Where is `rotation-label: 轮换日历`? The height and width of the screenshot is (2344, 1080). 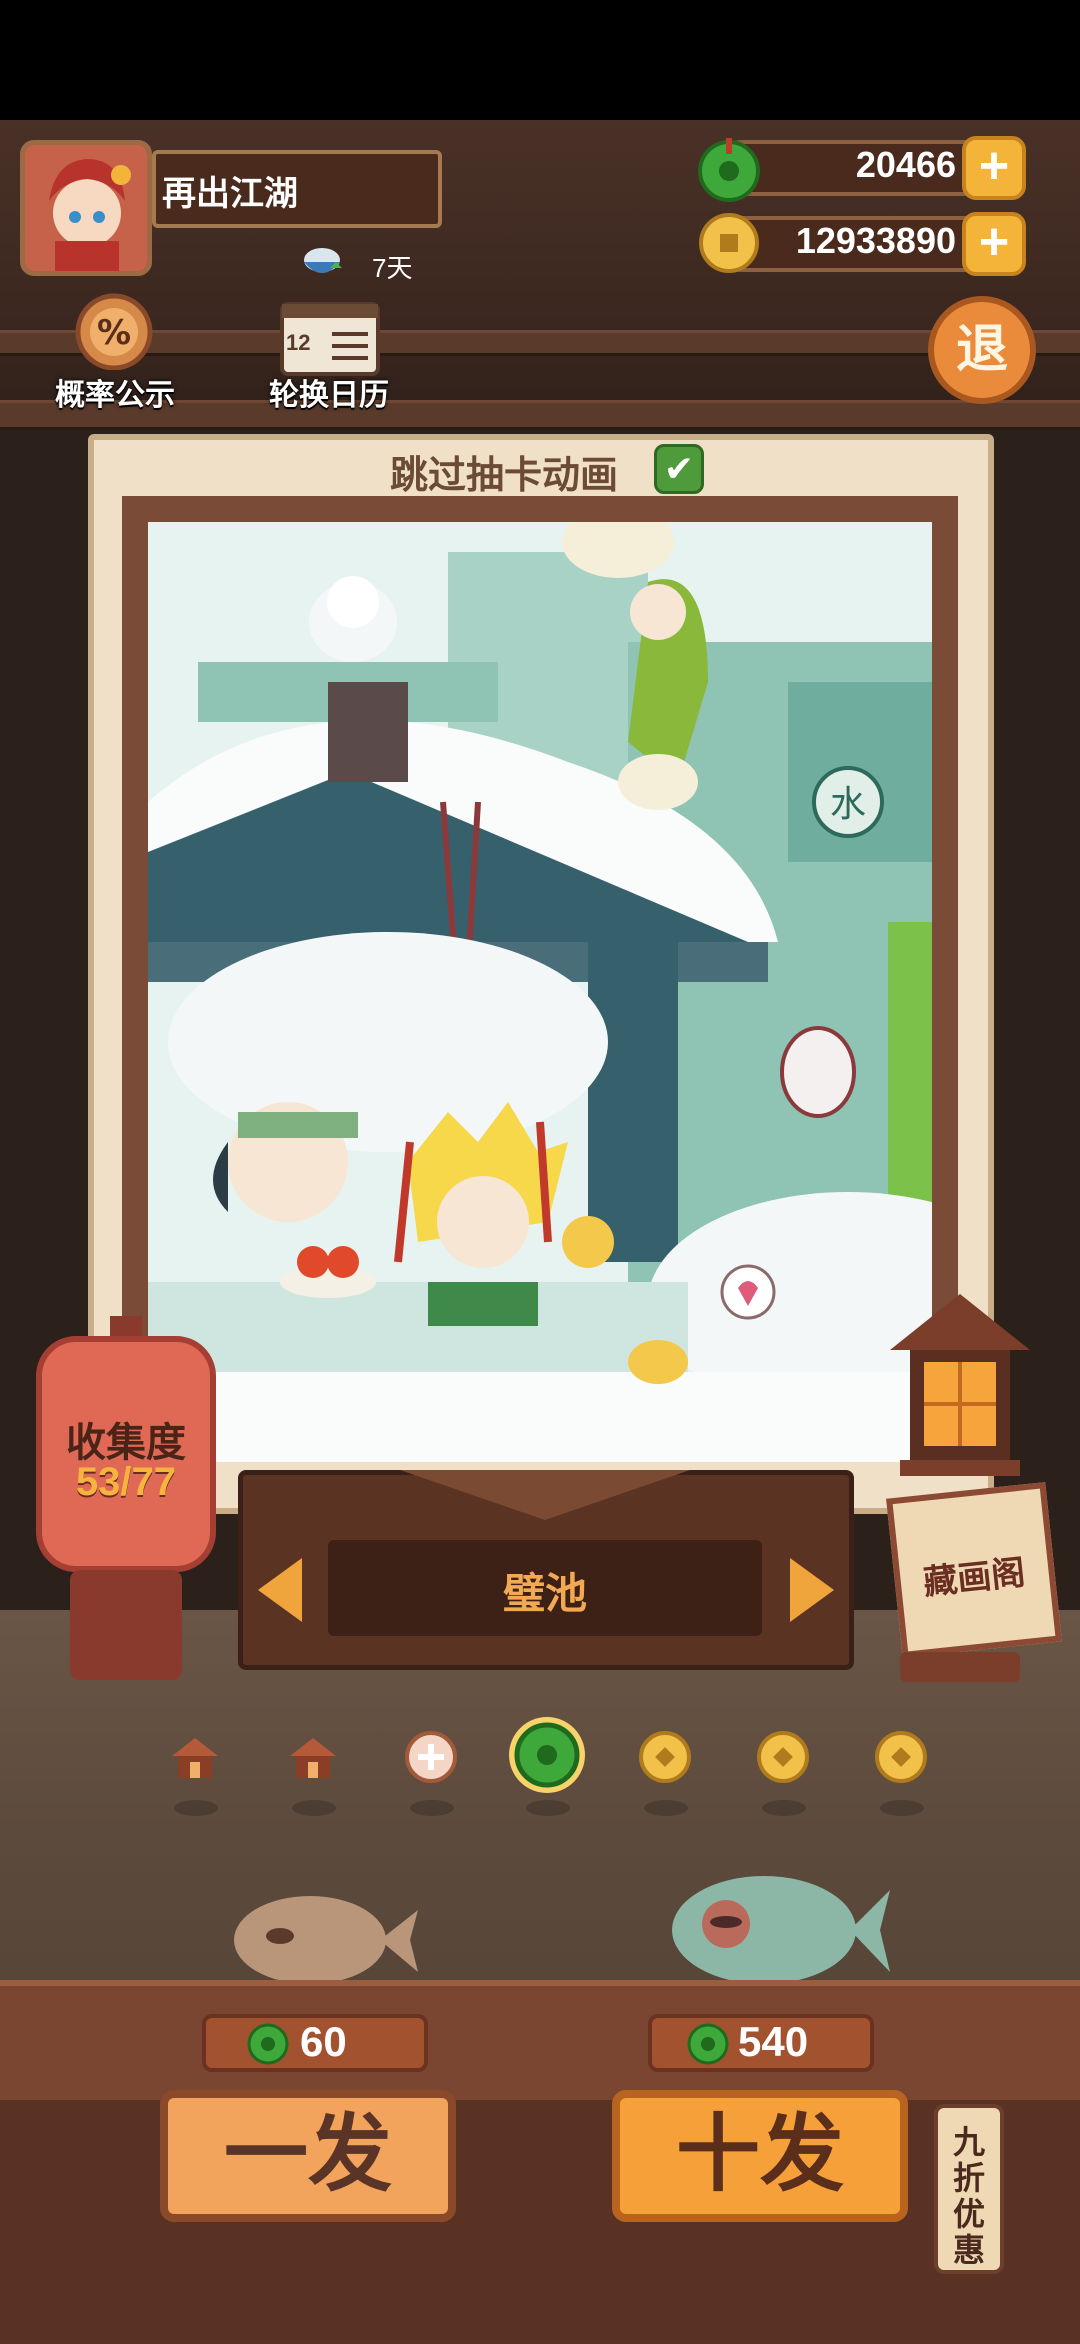 rotation-label: 轮换日历 is located at coordinates (329, 395).